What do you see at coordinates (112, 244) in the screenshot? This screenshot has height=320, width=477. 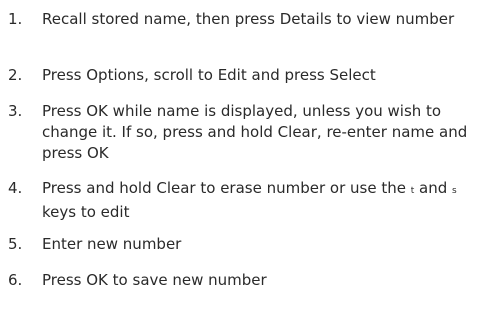 I see `step-text-part: Enter new number` at bounding box center [112, 244].